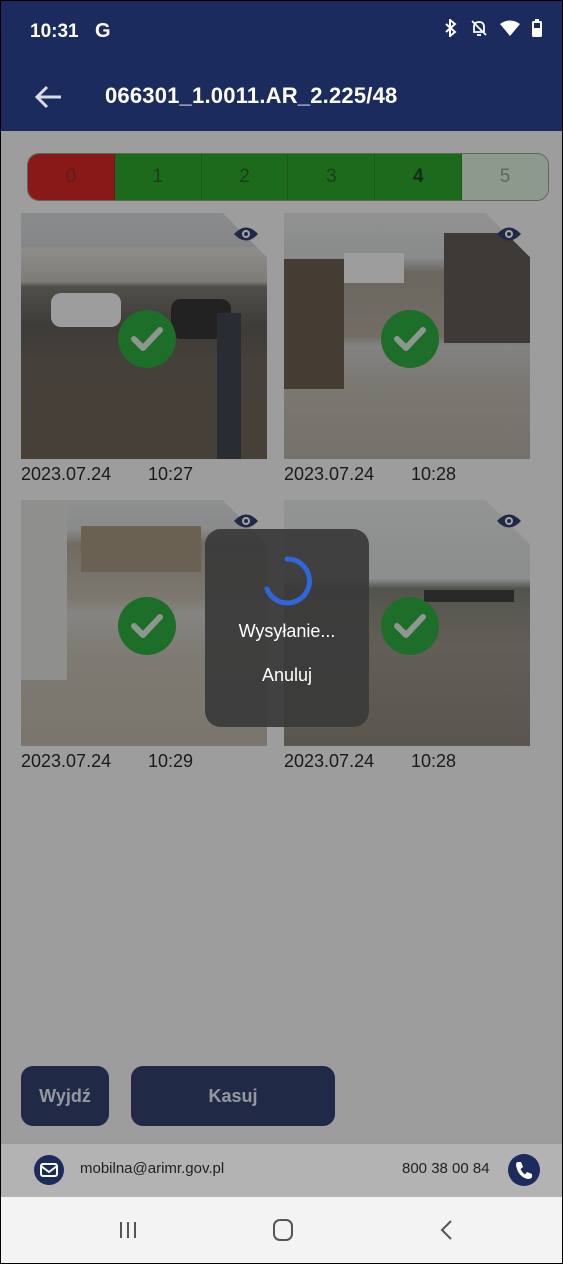 Image resolution: width=563 pixels, height=1264 pixels. Describe the element at coordinates (451, 28) in the screenshot. I see `bluetooth-icon` at that location.